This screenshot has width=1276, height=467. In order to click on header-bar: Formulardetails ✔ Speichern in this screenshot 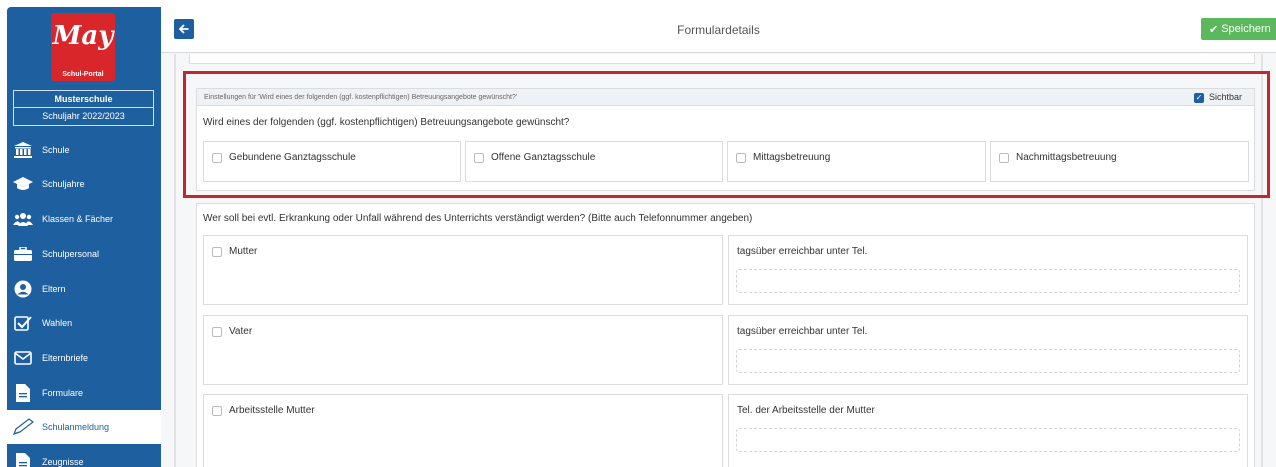, I will do `click(718, 30)`.